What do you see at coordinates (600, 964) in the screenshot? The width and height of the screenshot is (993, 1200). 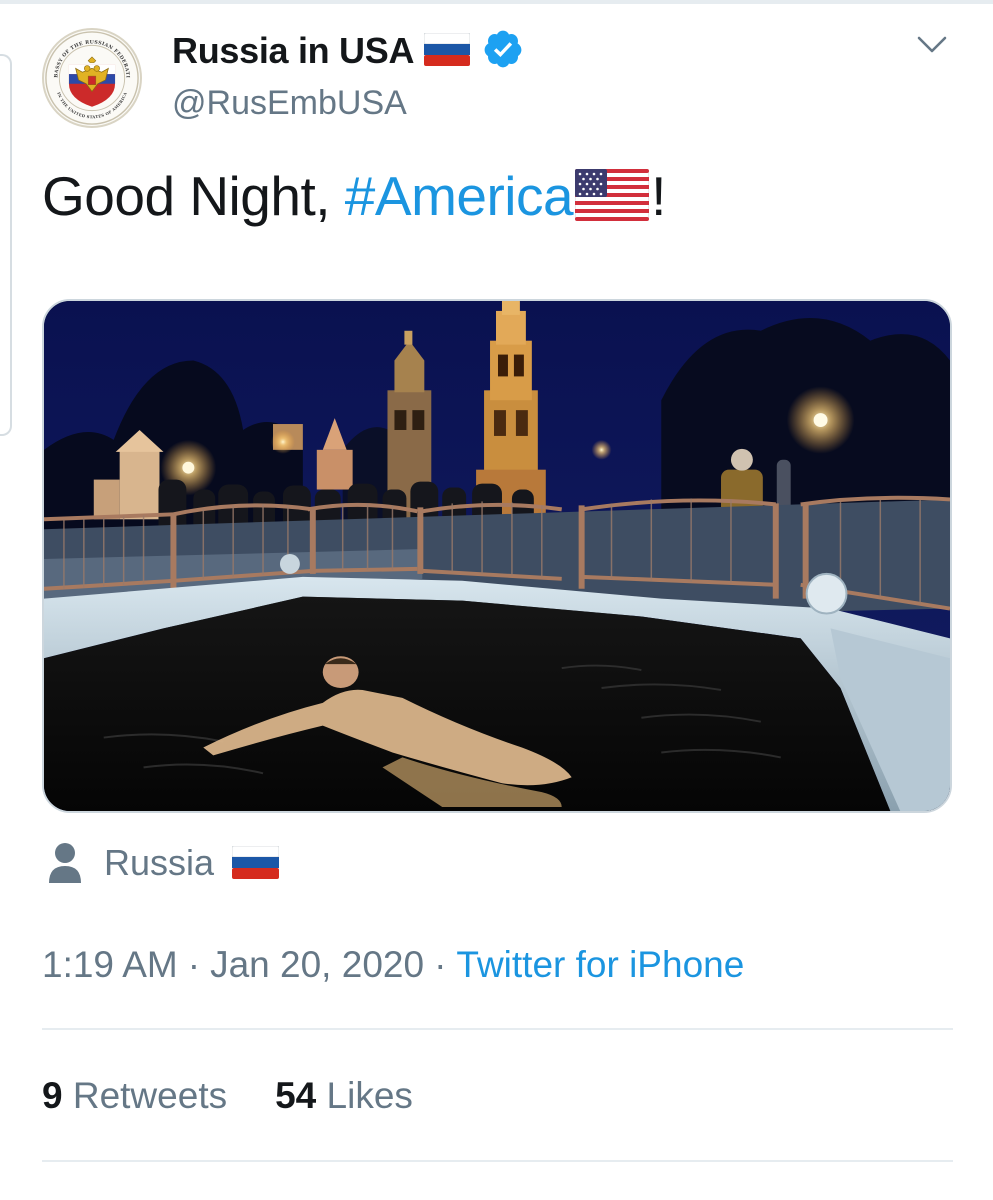 I see `tweet-source-link: Twitter for iPhone` at bounding box center [600, 964].